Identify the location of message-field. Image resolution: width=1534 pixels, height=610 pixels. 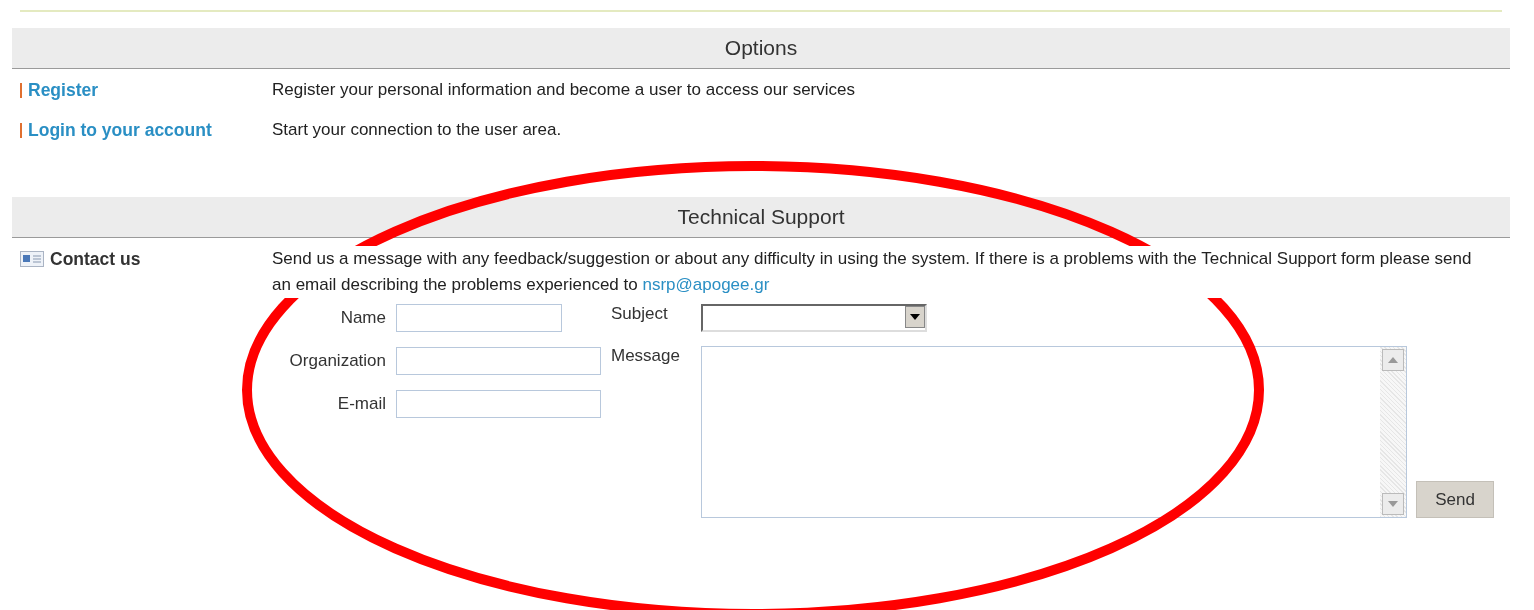
(1054, 432).